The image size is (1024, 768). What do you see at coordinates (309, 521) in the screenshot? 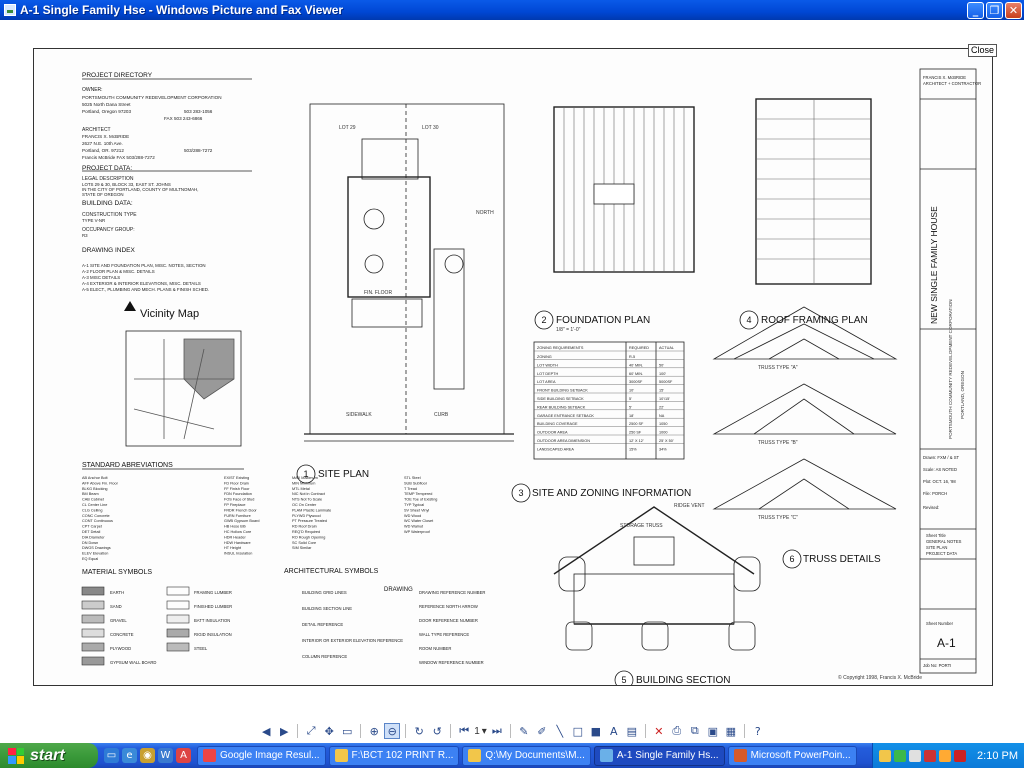
I see `abbreviation-entry: PT Pressure Treated` at bounding box center [309, 521].